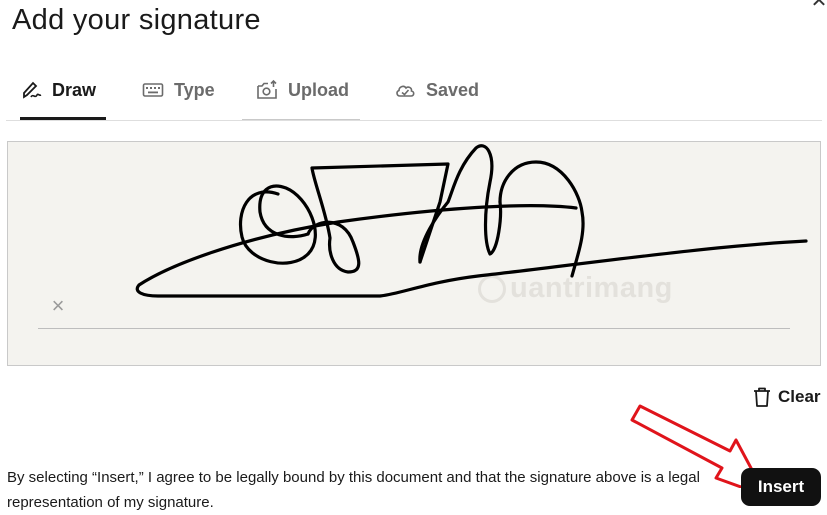  What do you see at coordinates (74, 89) in the screenshot?
I see `tab-label: Draw` at bounding box center [74, 89].